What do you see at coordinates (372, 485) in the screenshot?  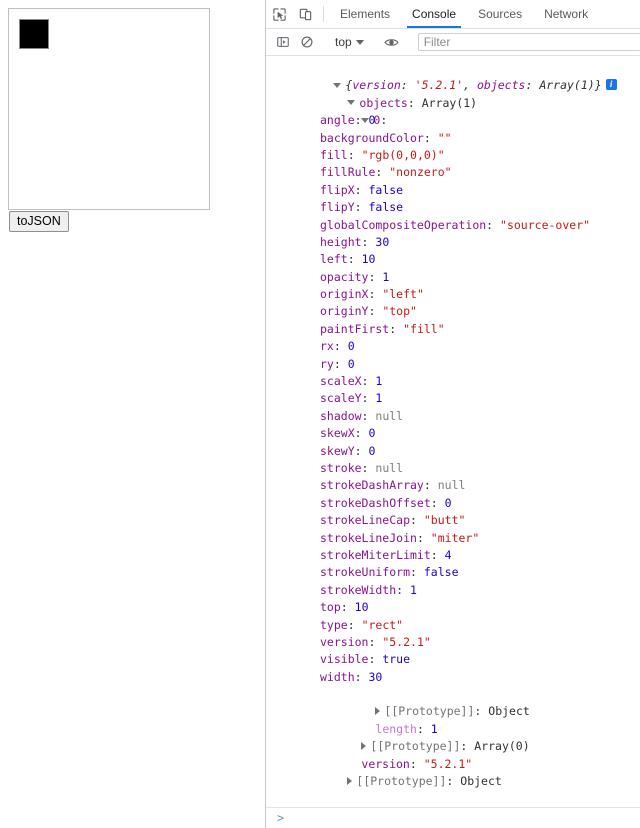 I see `property-key: strokeDashArray` at bounding box center [372, 485].